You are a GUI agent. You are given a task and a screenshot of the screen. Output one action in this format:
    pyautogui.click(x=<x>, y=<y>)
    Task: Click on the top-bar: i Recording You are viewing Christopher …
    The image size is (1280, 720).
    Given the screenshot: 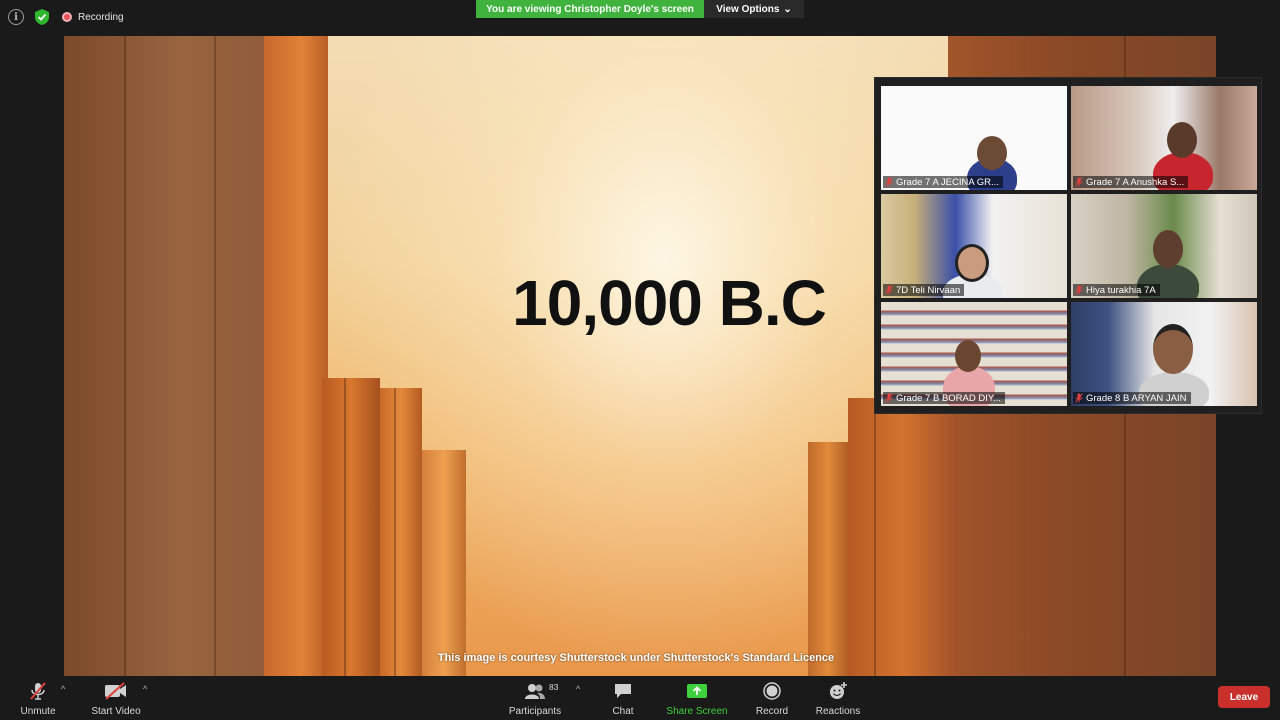 What is the action you would take?
    pyautogui.click(x=640, y=18)
    